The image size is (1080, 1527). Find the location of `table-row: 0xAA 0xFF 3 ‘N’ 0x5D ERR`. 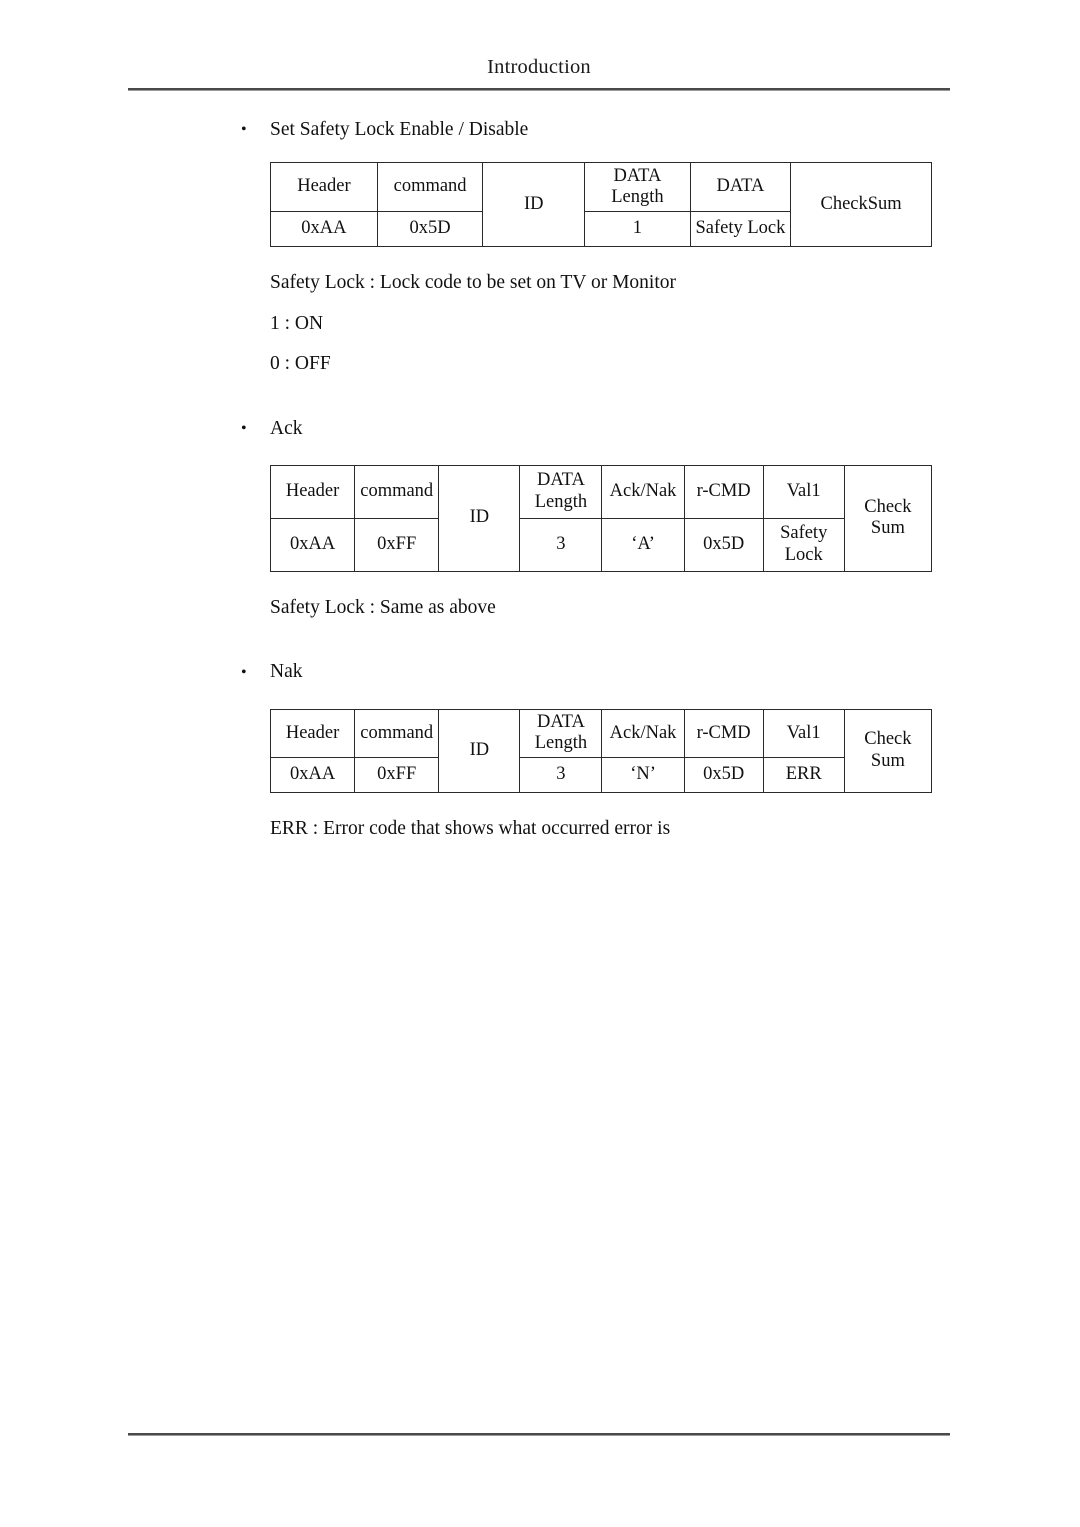

table-row: 0xAA 0xFF 3 ‘N’ 0x5D ERR is located at coordinates (600, 775).